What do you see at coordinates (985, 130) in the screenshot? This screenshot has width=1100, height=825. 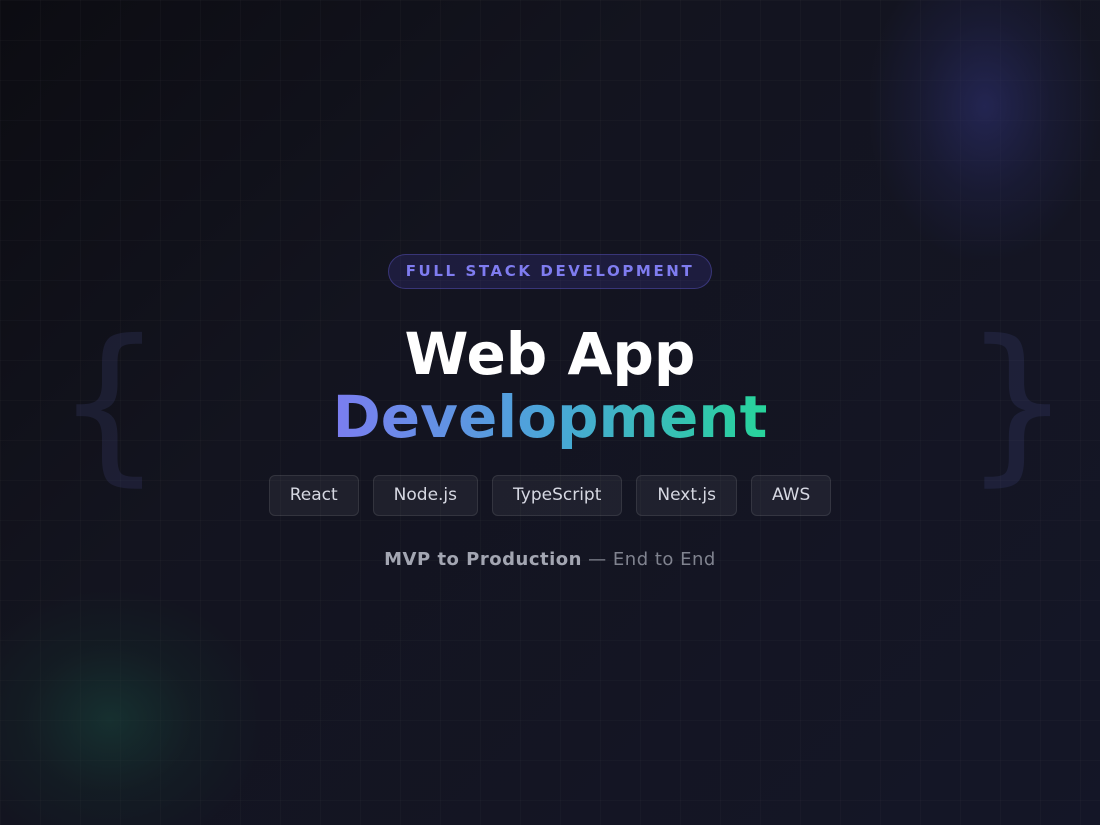 I see `purple-glow-decoration` at bounding box center [985, 130].